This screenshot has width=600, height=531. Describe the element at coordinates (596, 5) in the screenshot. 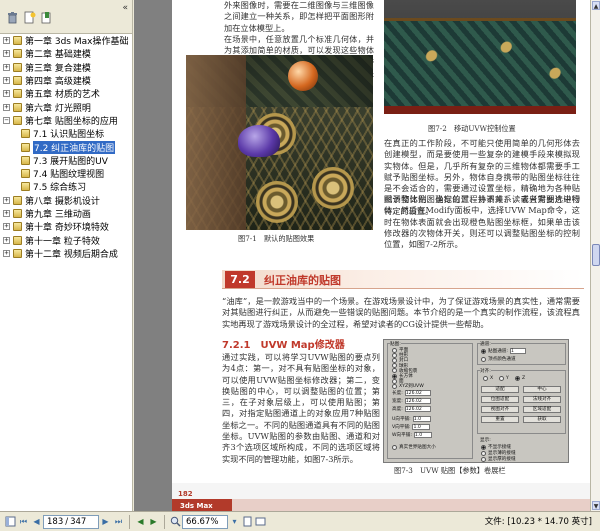

I see `scroll-up-arrow-icon: ▲` at that location.